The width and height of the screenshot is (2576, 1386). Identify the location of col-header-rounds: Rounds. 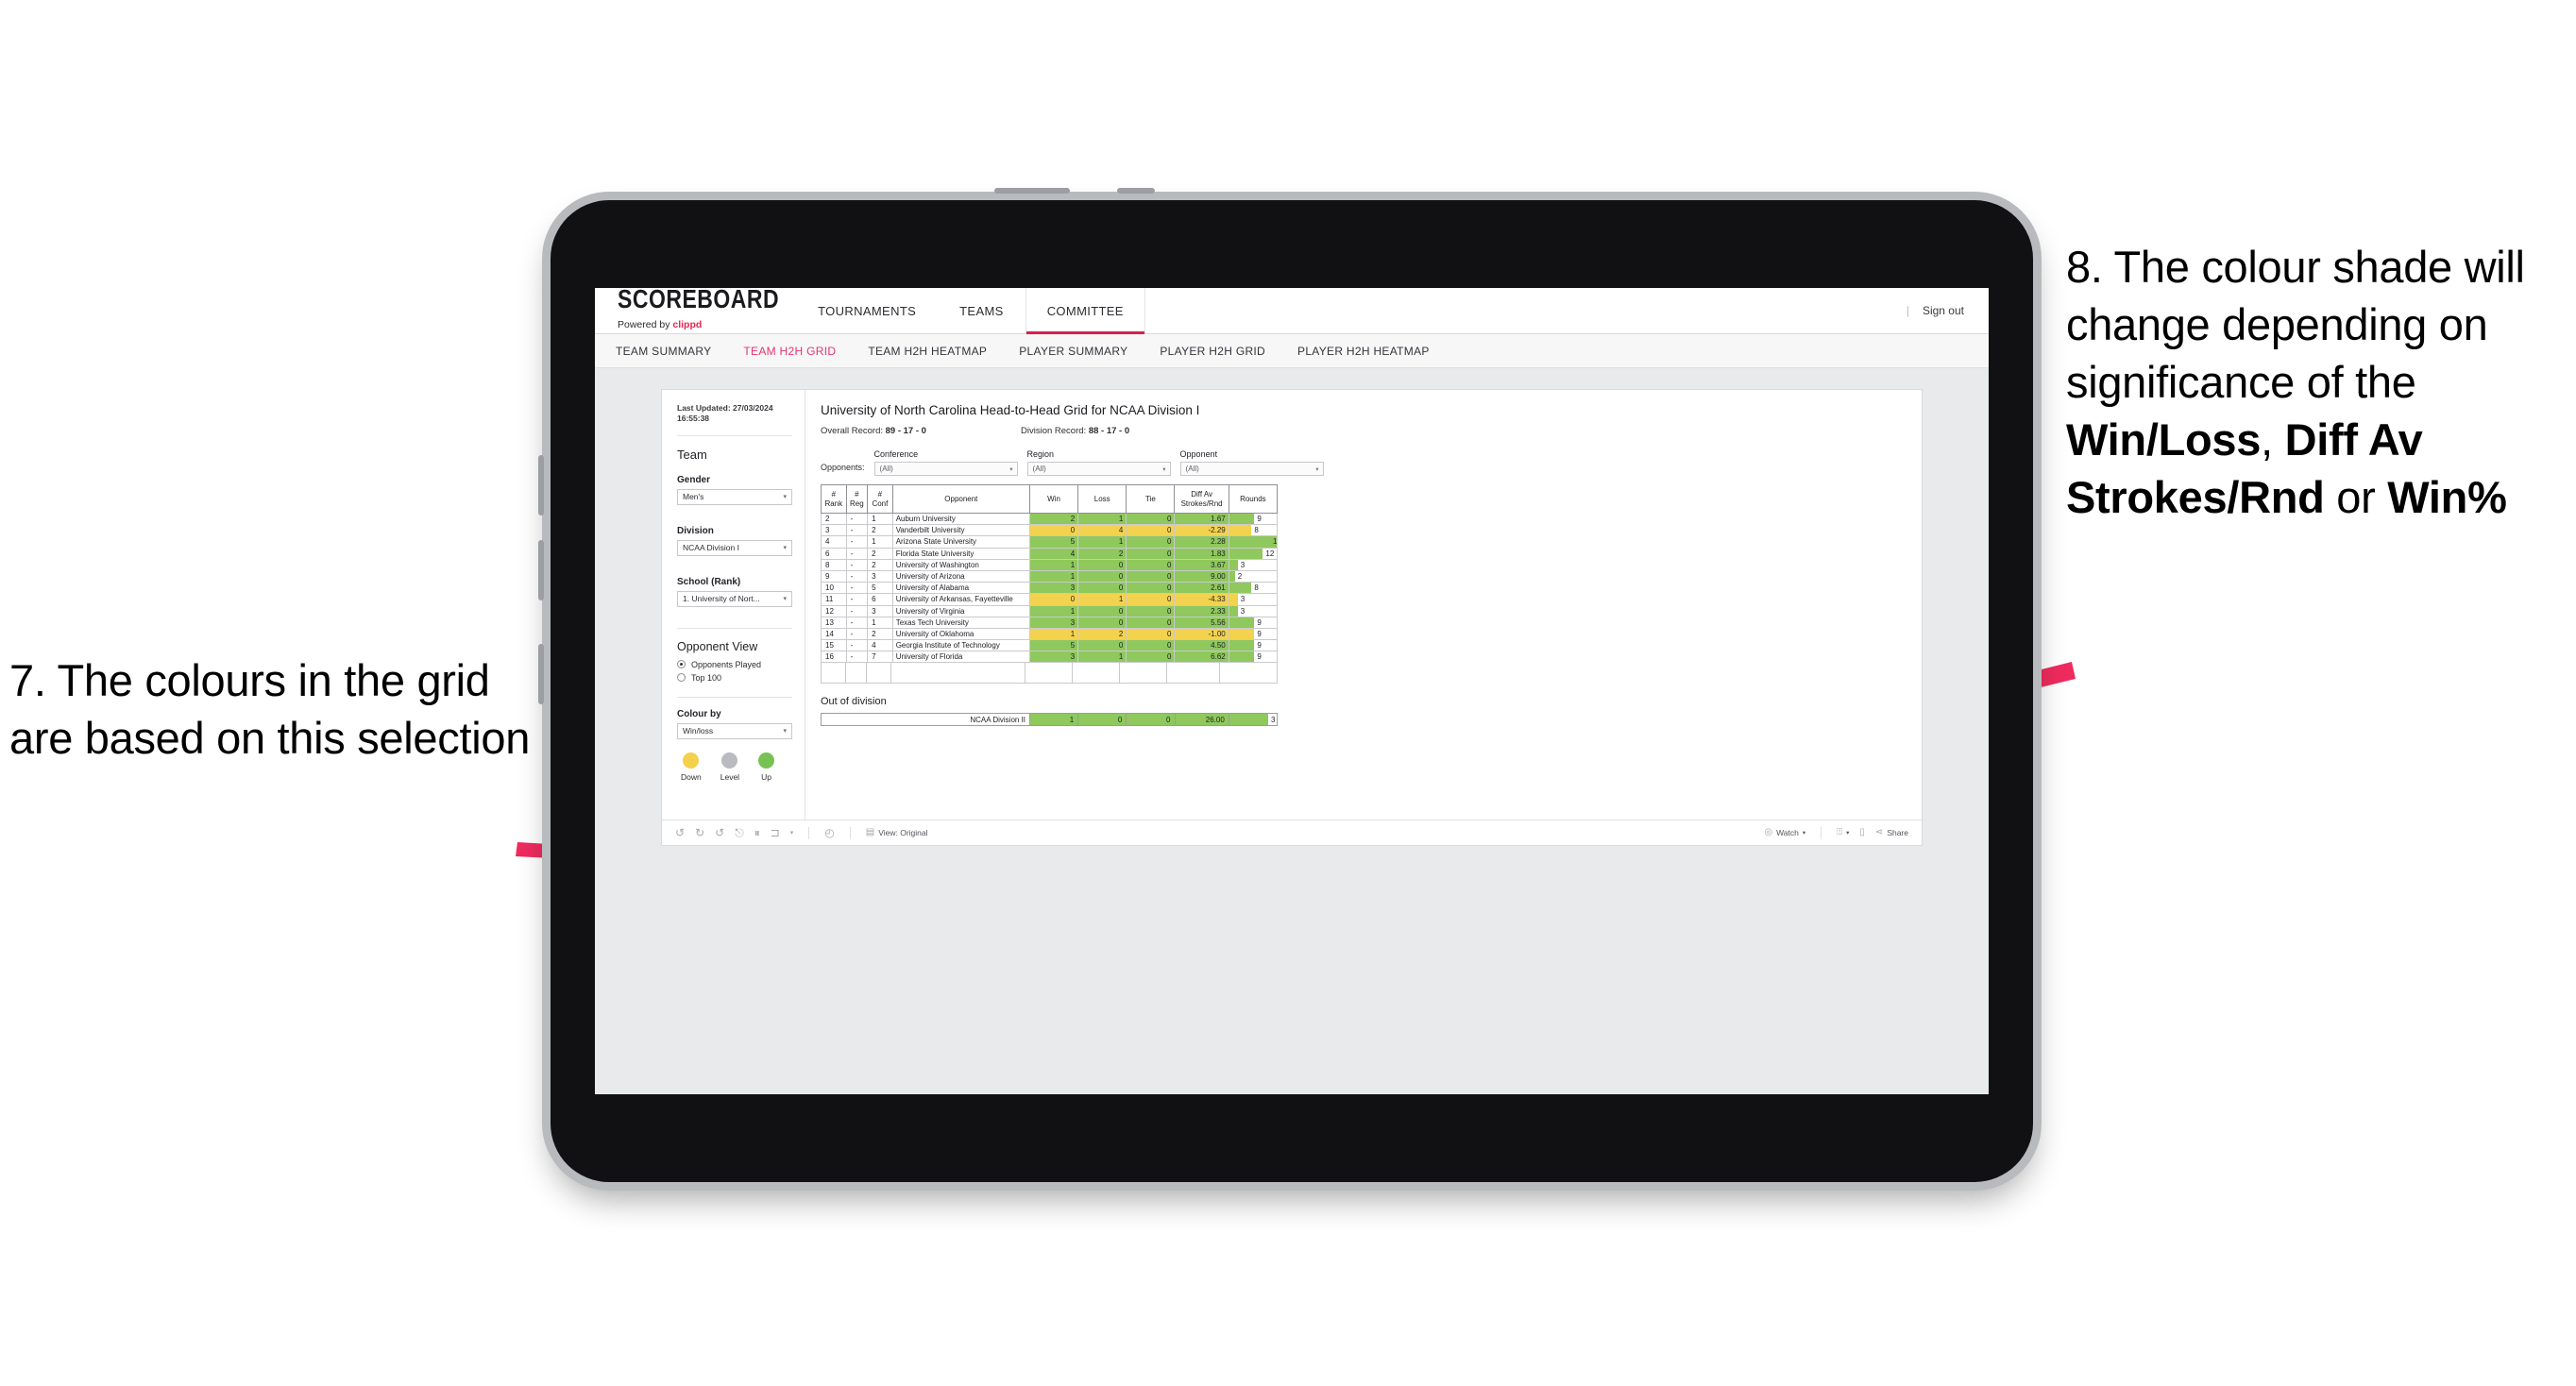
(1253, 499).